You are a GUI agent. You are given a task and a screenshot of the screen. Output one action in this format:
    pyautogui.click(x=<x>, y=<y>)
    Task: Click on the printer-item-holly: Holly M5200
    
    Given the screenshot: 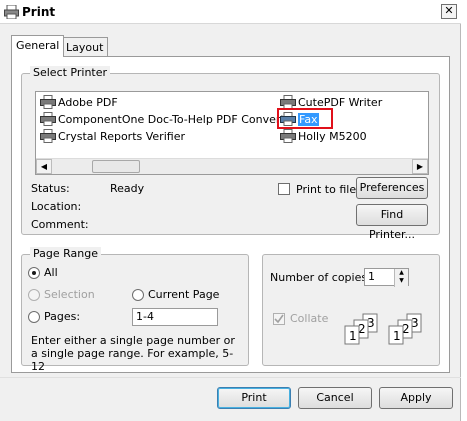 What is the action you would take?
    pyautogui.click(x=323, y=136)
    